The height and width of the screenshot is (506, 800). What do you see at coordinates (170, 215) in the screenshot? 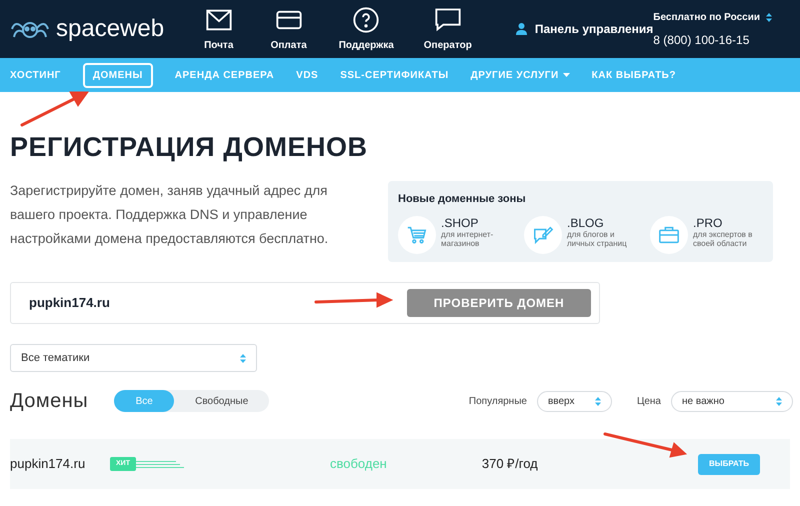
I see `intro-text: Зарегистрируйте домен, заняв удачный адрес для вашего проекта. Поддержка DNS и управление настройками домена предоставляются бесплатно.` at bounding box center [170, 215].